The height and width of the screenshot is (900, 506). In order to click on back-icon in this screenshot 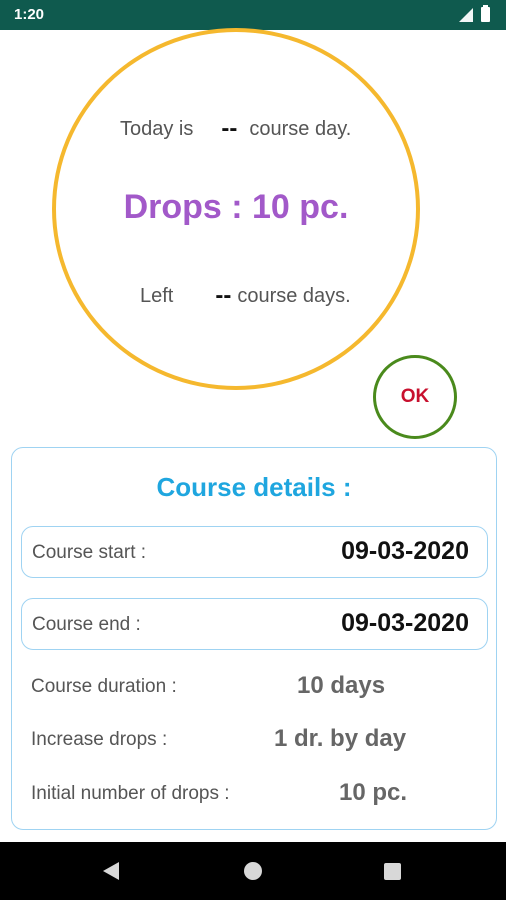, I will do `click(111, 871)`.